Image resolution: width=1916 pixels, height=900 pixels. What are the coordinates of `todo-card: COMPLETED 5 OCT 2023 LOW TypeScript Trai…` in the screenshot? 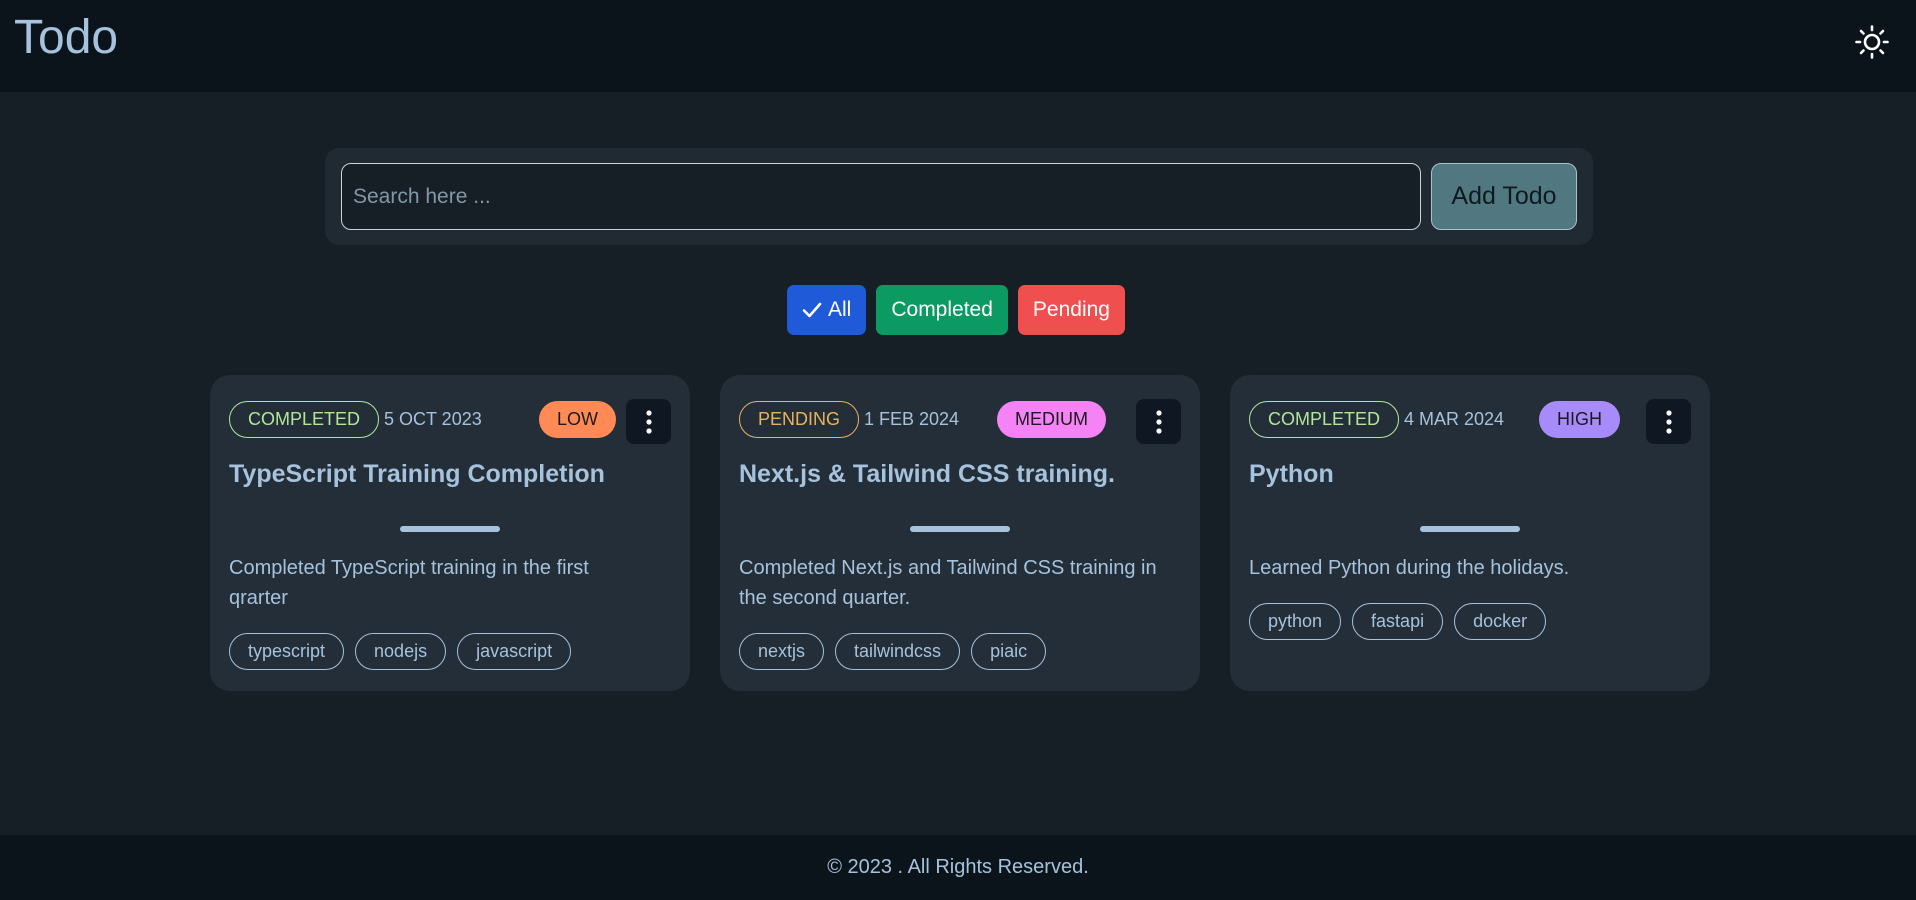 It's located at (450, 533).